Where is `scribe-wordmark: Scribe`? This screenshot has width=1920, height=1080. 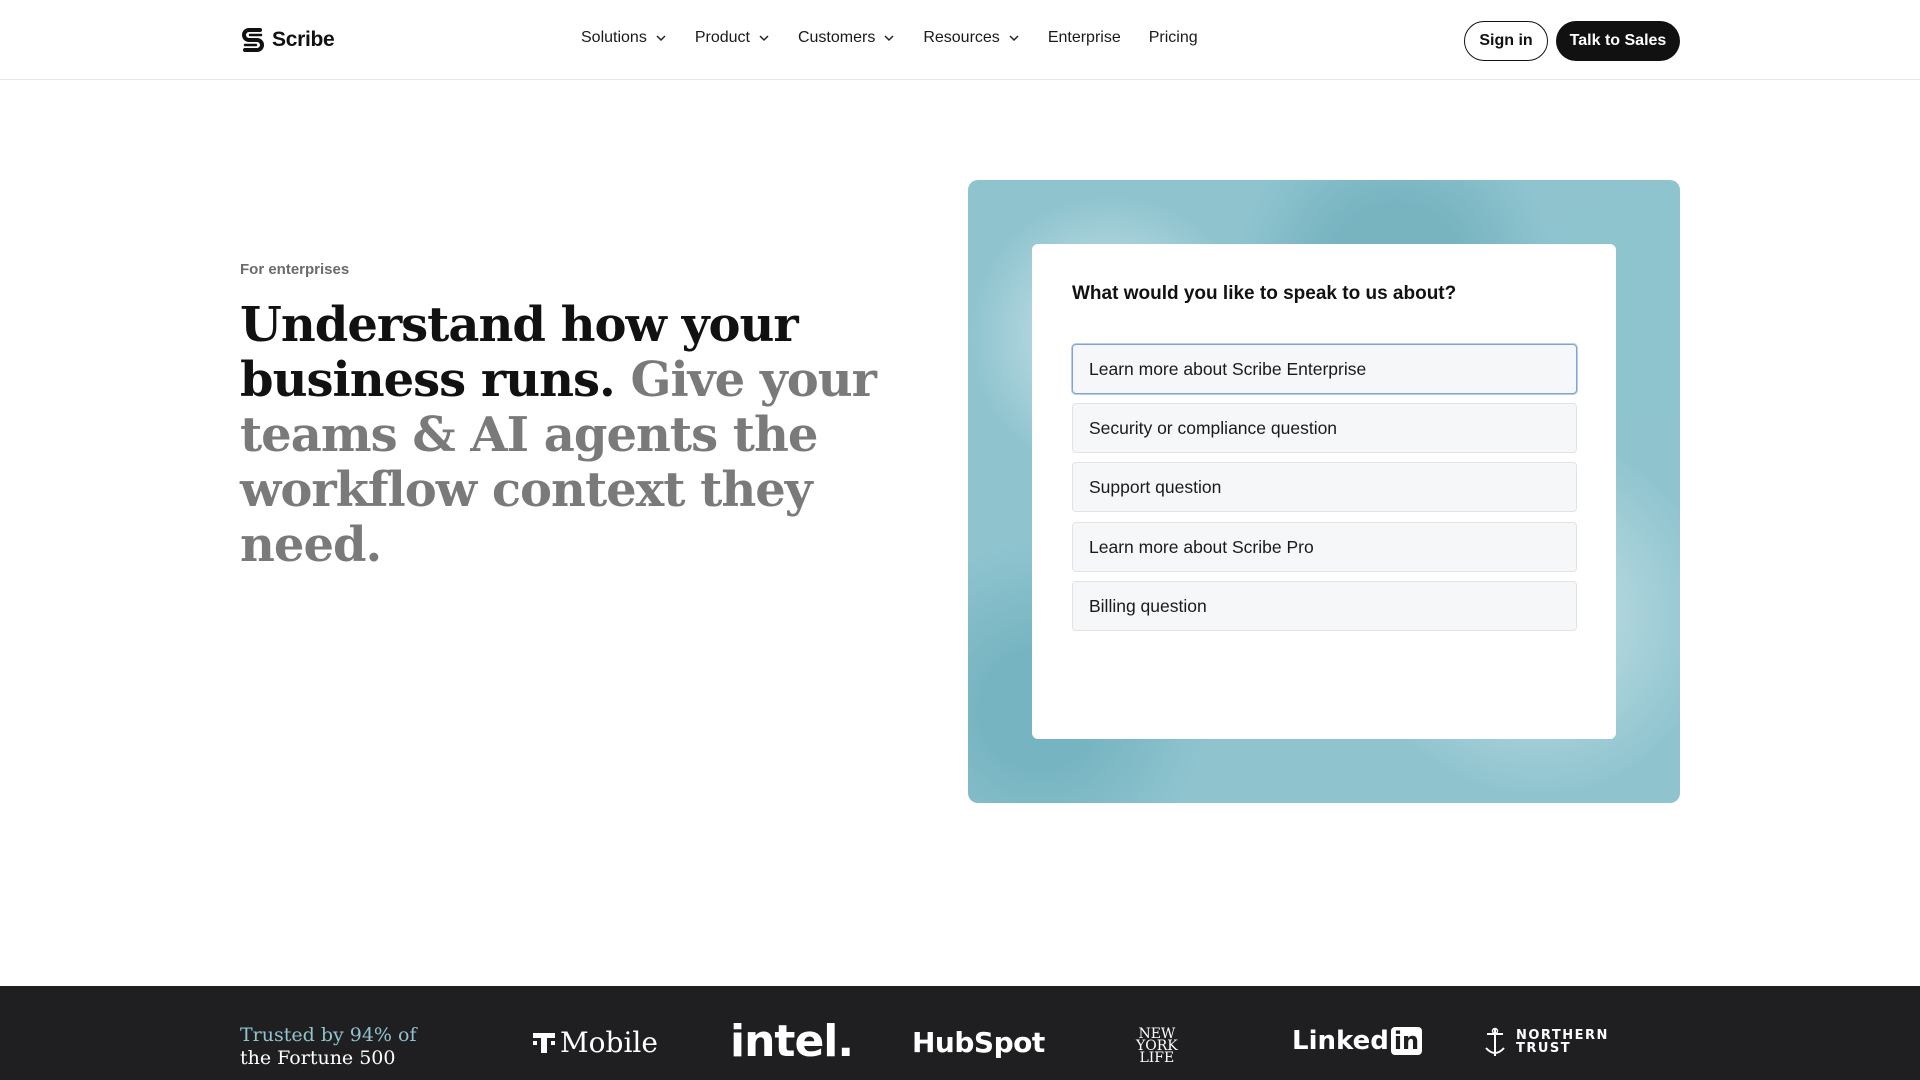 scribe-wordmark: Scribe is located at coordinates (303, 39).